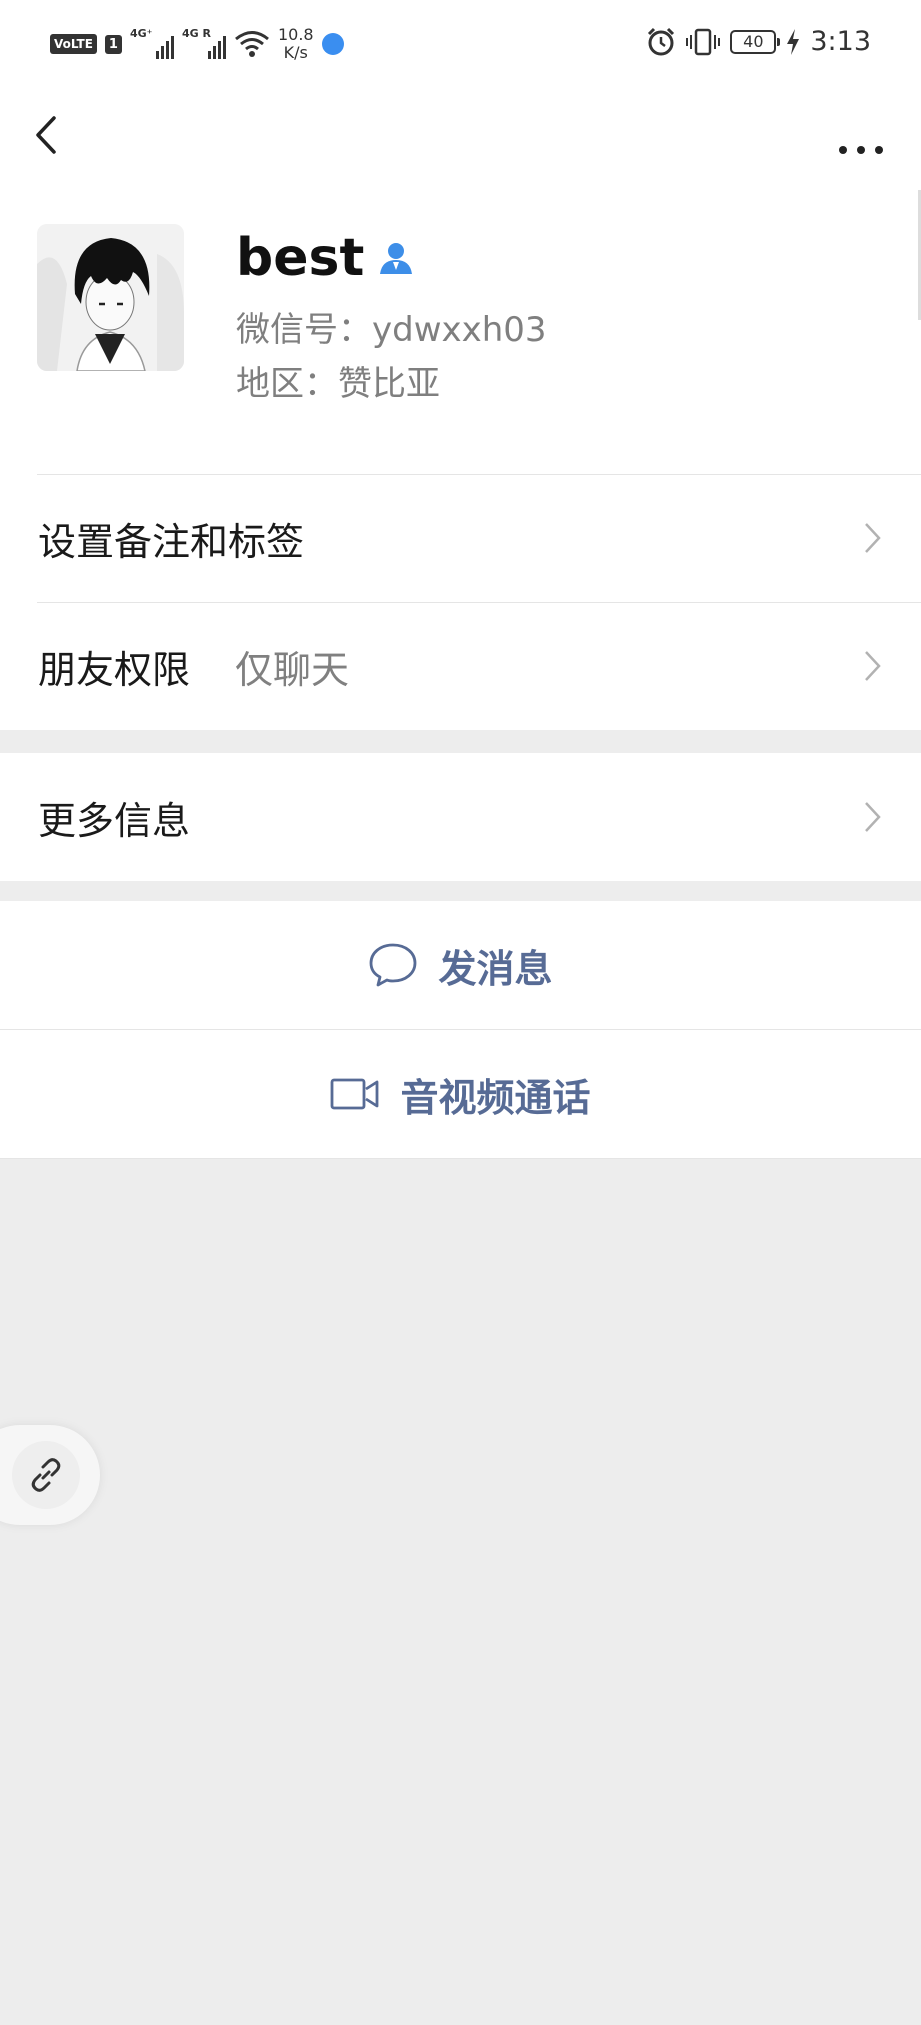 This screenshot has width=921, height=2025. I want to click on video-call-label: 音视频通话, so click(495, 1097).